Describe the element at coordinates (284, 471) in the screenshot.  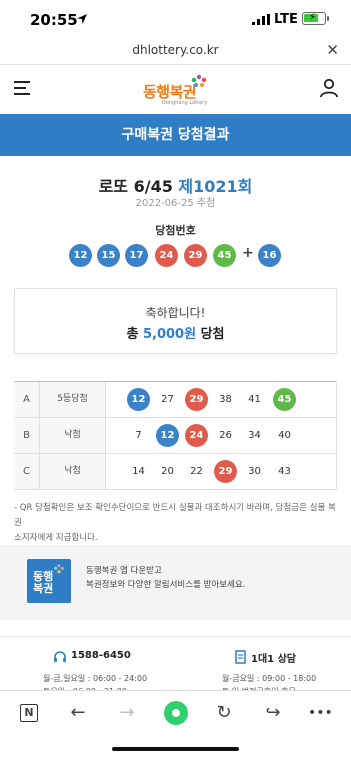
I see `ticket-number: 43` at that location.